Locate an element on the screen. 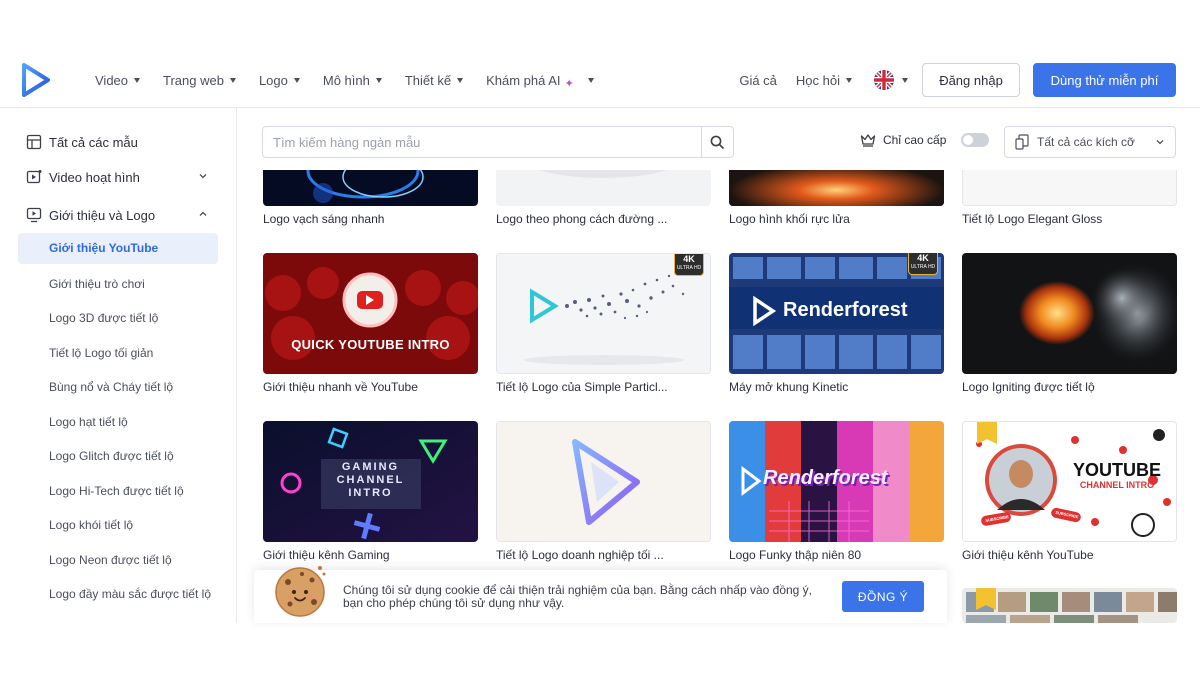 The image size is (1200, 675). template-title: Logo hình khối rực lửa is located at coordinates (789, 219).